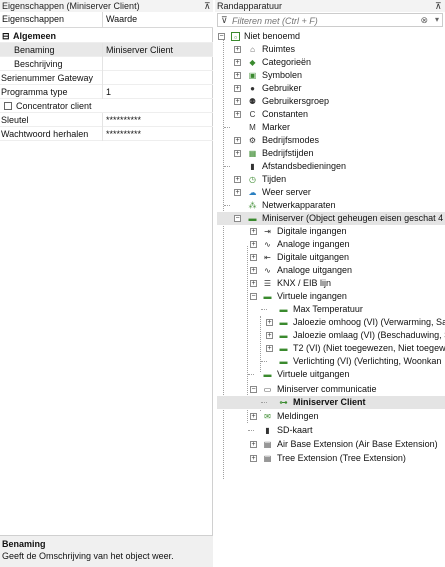  What do you see at coordinates (331, 140) in the screenshot?
I see `tree-node-operating-modes: + ⚙ Bedrijfsmodes` at bounding box center [331, 140].